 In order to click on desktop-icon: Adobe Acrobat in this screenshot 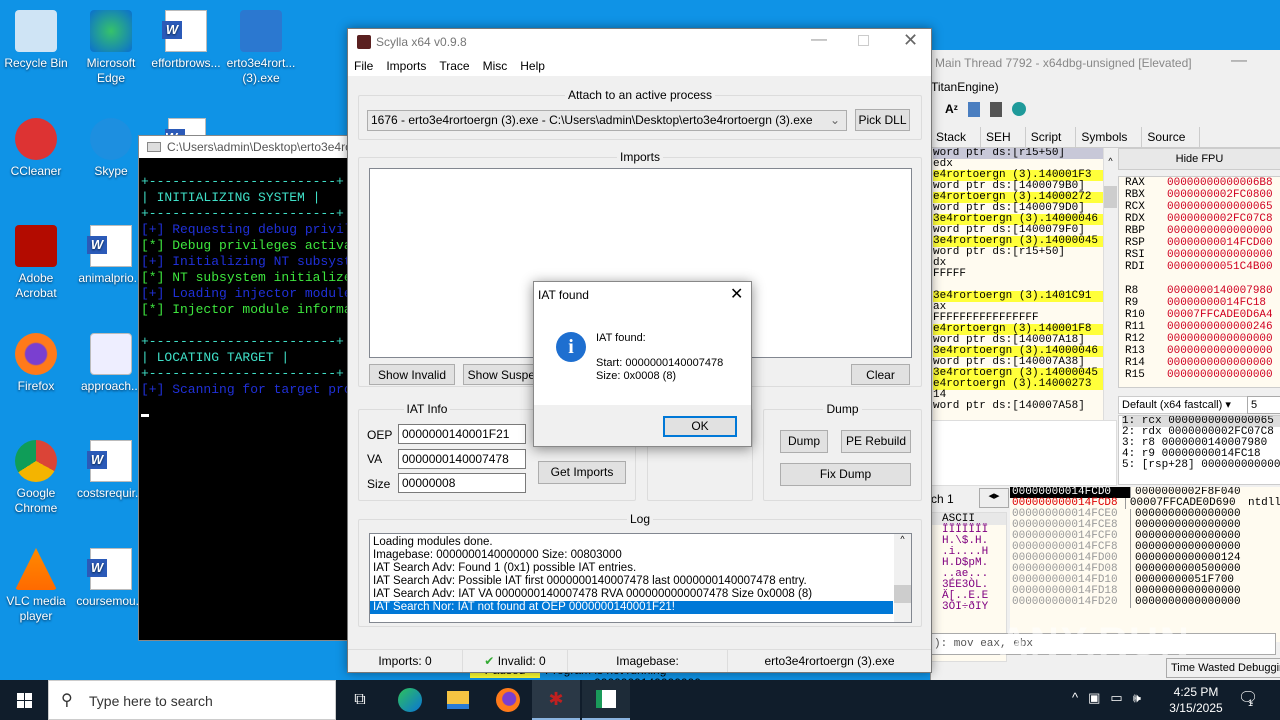, I will do `click(36, 263)`.